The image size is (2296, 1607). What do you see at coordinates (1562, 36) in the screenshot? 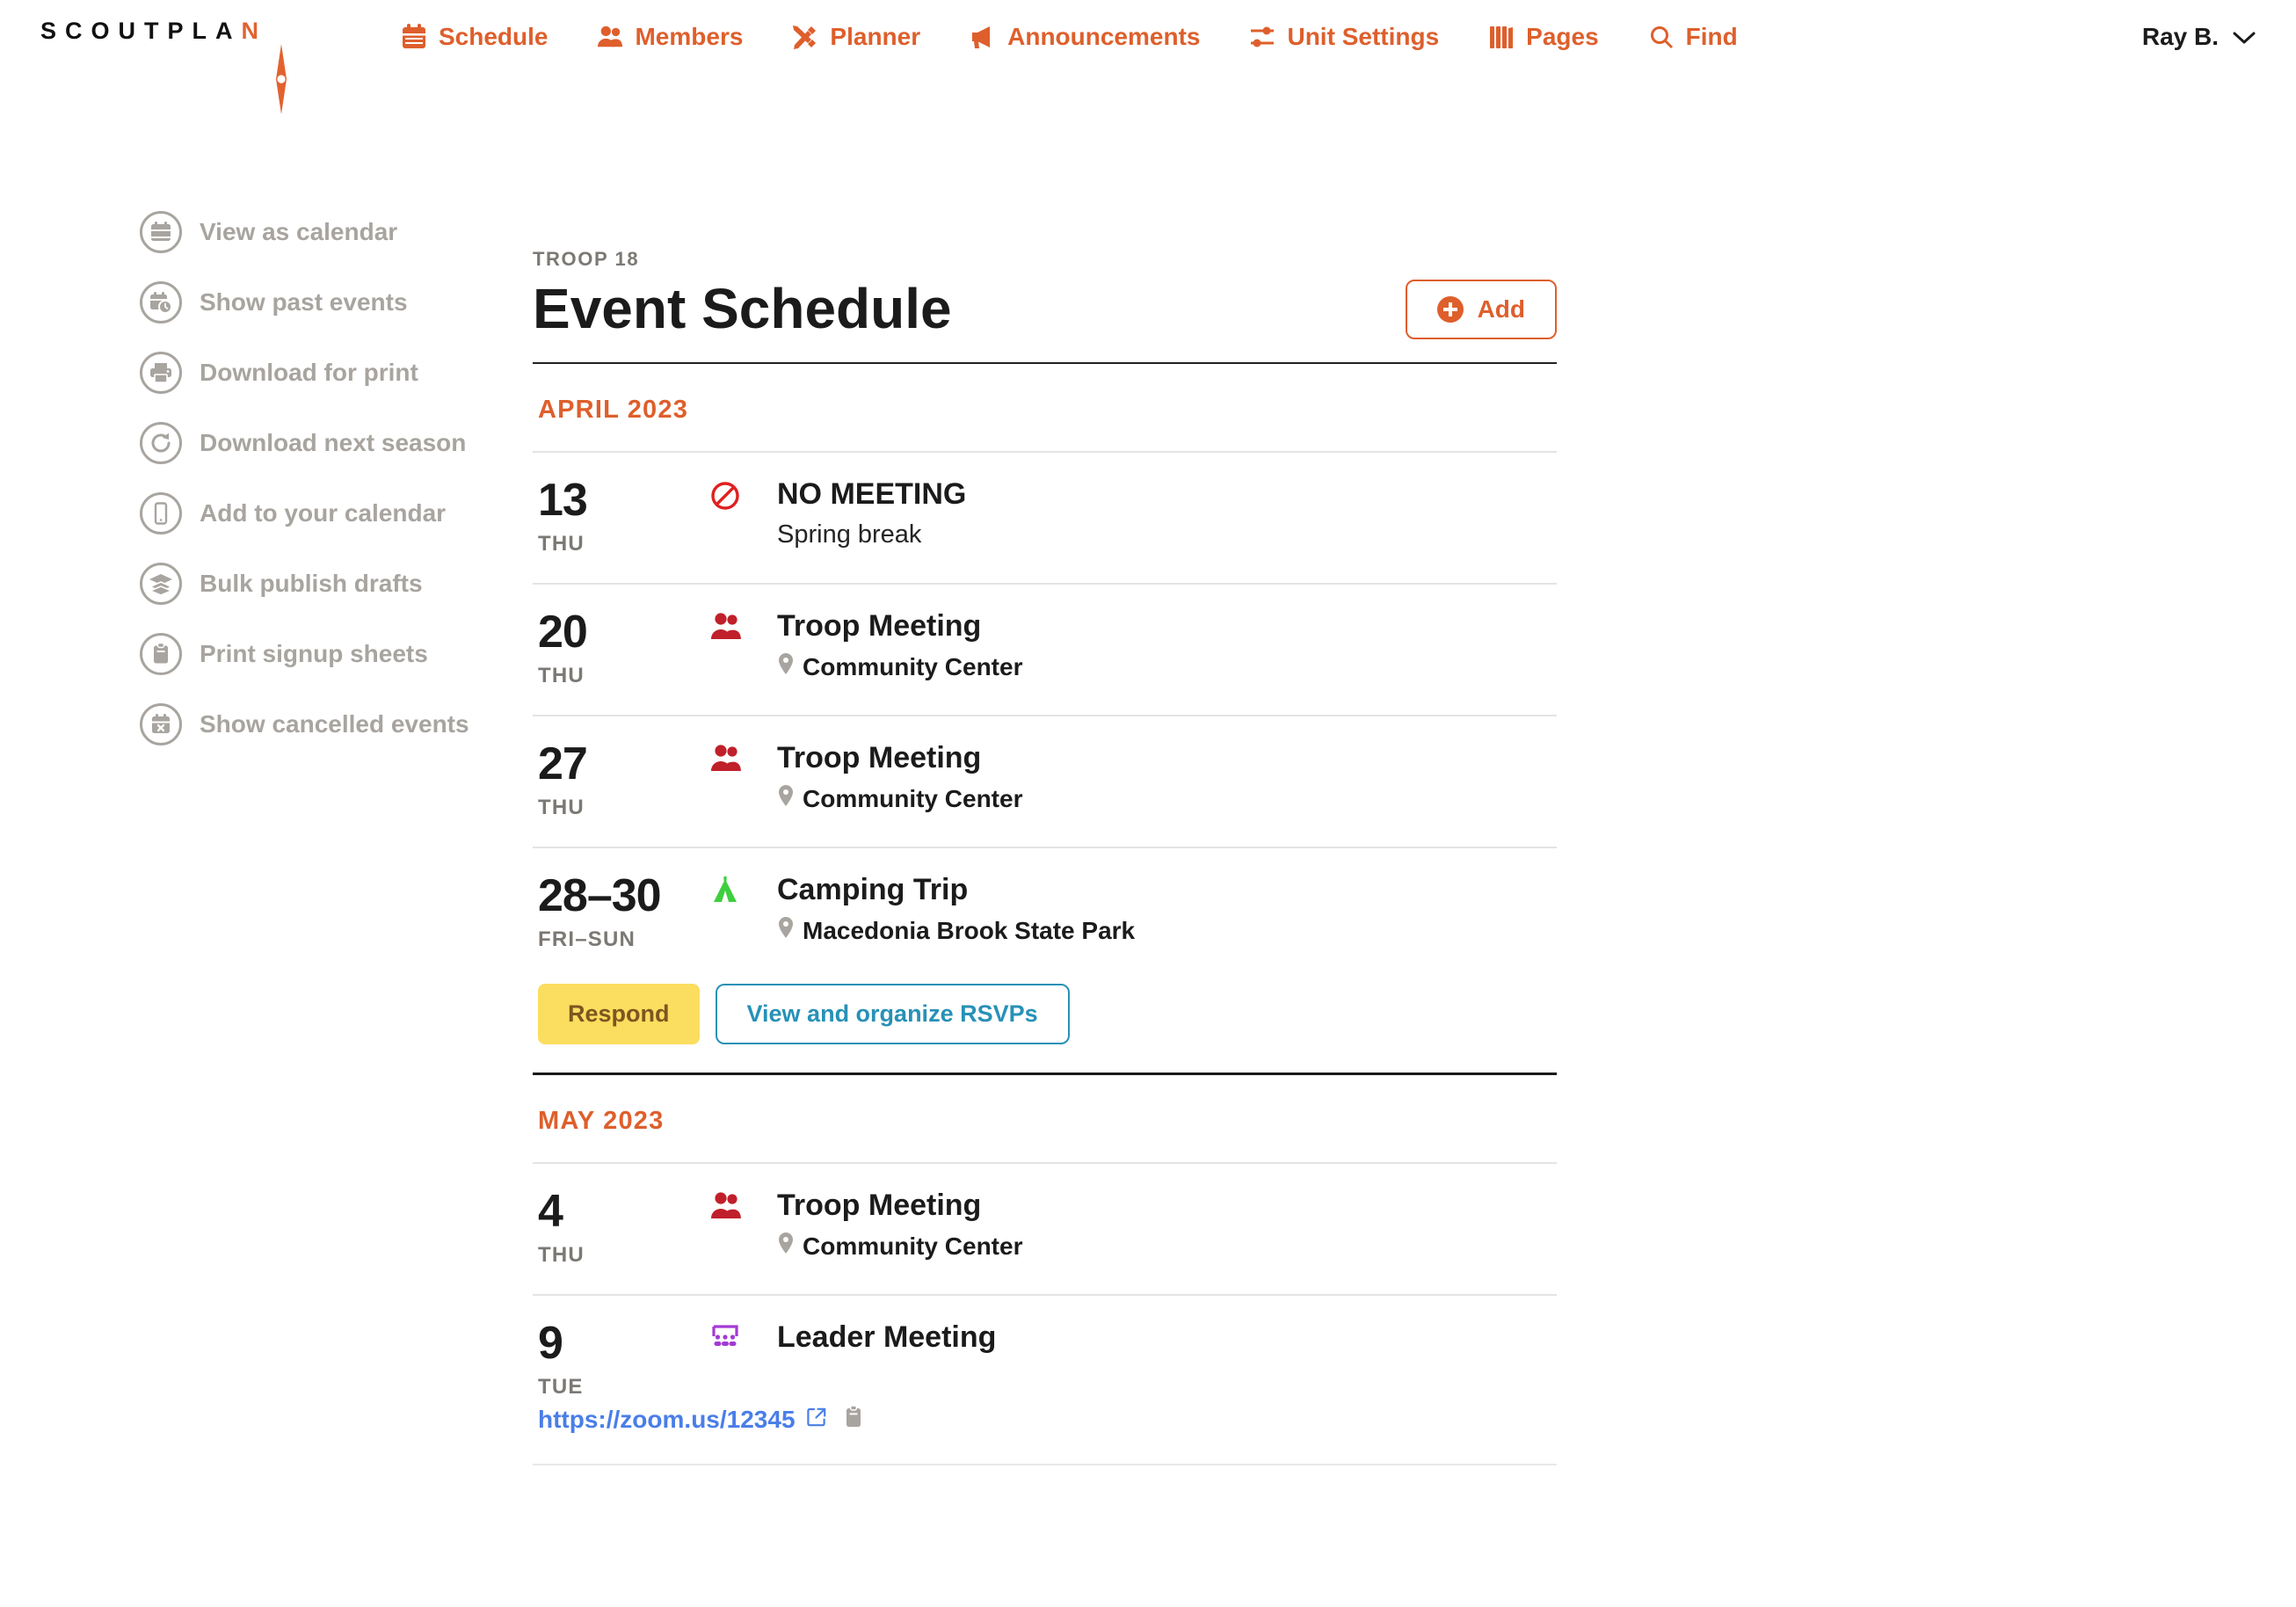
I see `nav-label: Pages` at bounding box center [1562, 36].